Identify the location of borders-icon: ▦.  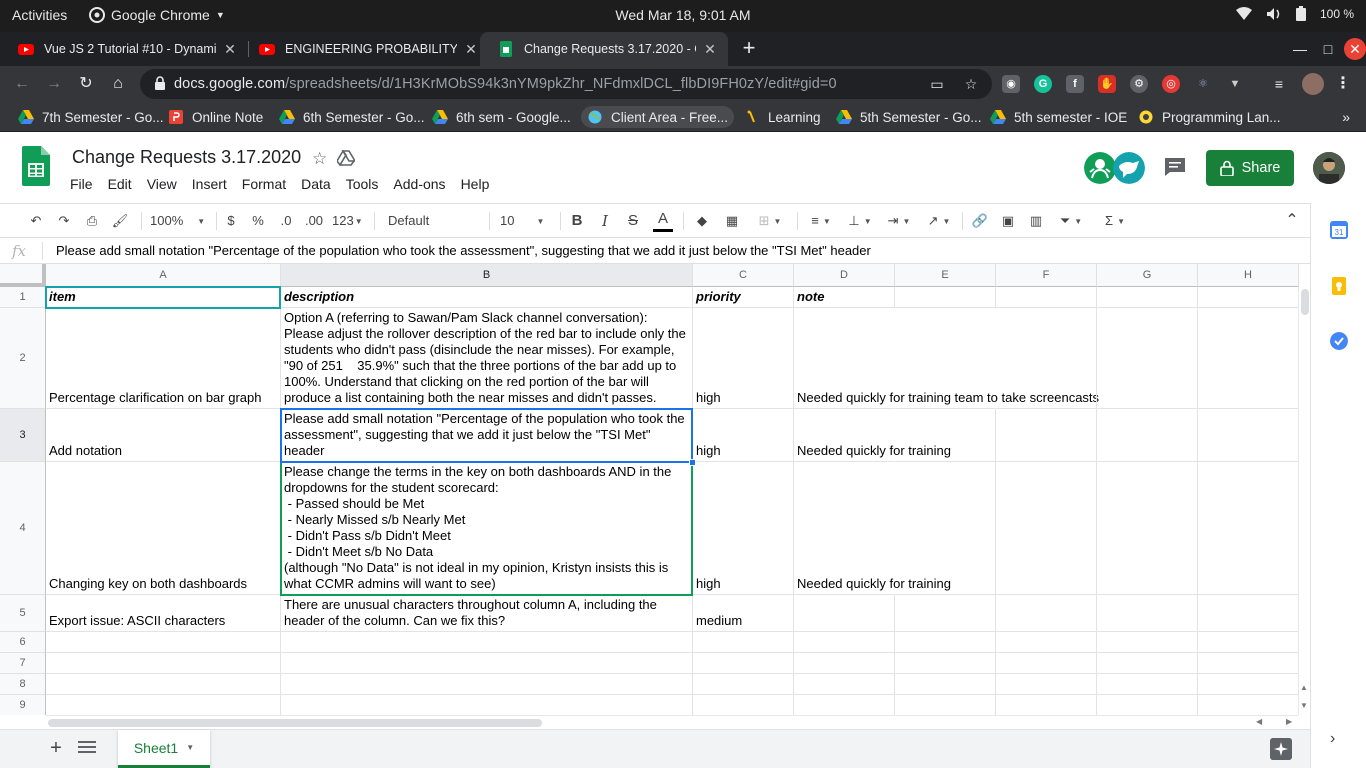
(732, 221).